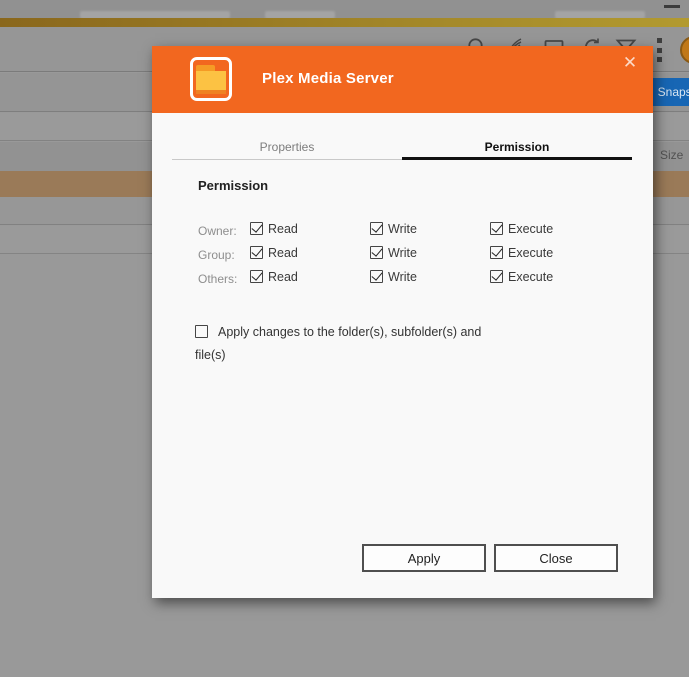 This screenshot has height=677, width=689. I want to click on dialog-header: Plex Media Server ✕, so click(402, 79).